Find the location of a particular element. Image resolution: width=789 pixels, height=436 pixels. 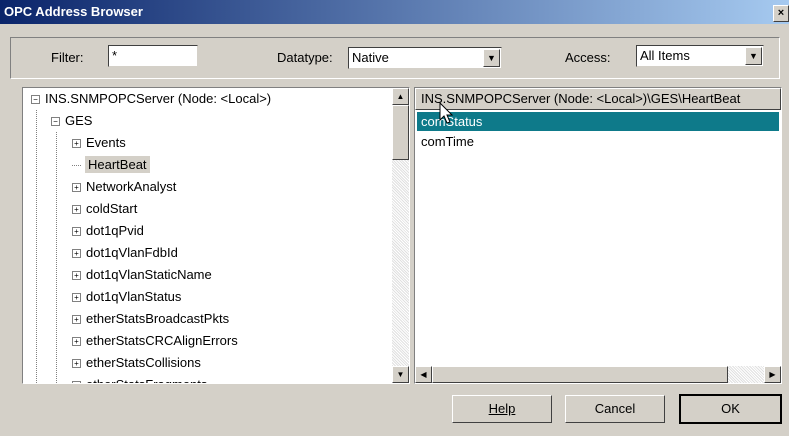

tree-node-item: + etherStatsCRCAlignErrors is located at coordinates (155, 341).